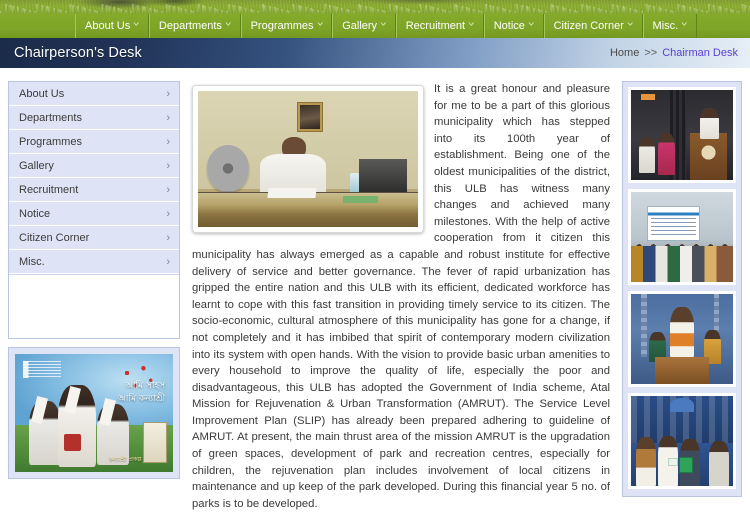  I want to click on nav-item-recruitment: Recruitment ˅, so click(439, 26).